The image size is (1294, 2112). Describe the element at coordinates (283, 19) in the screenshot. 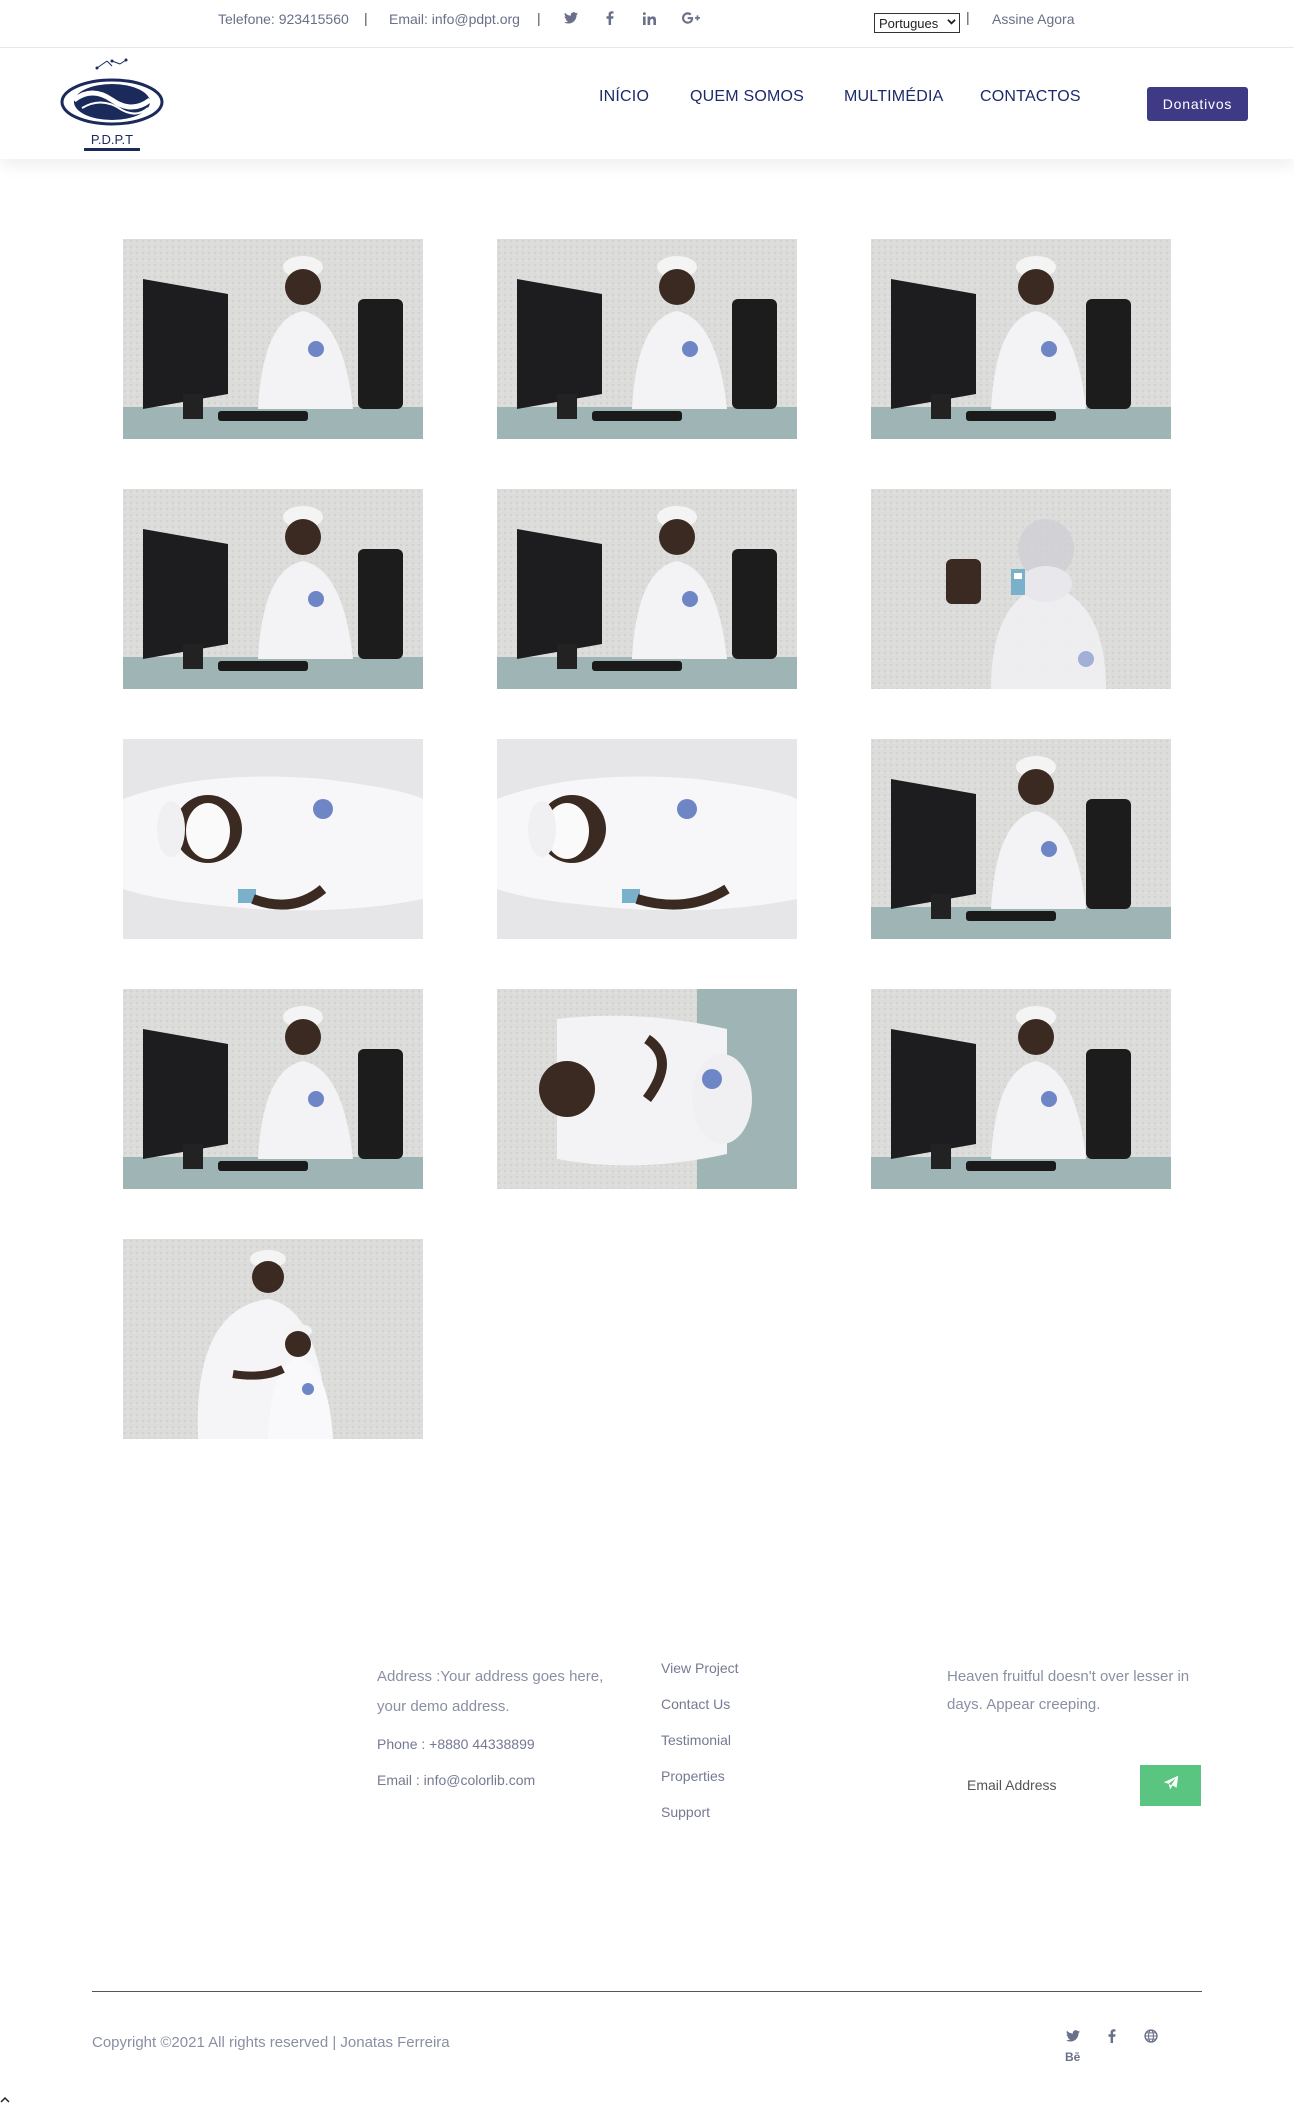

I see `phone-text: Telefone: 923415560` at that location.